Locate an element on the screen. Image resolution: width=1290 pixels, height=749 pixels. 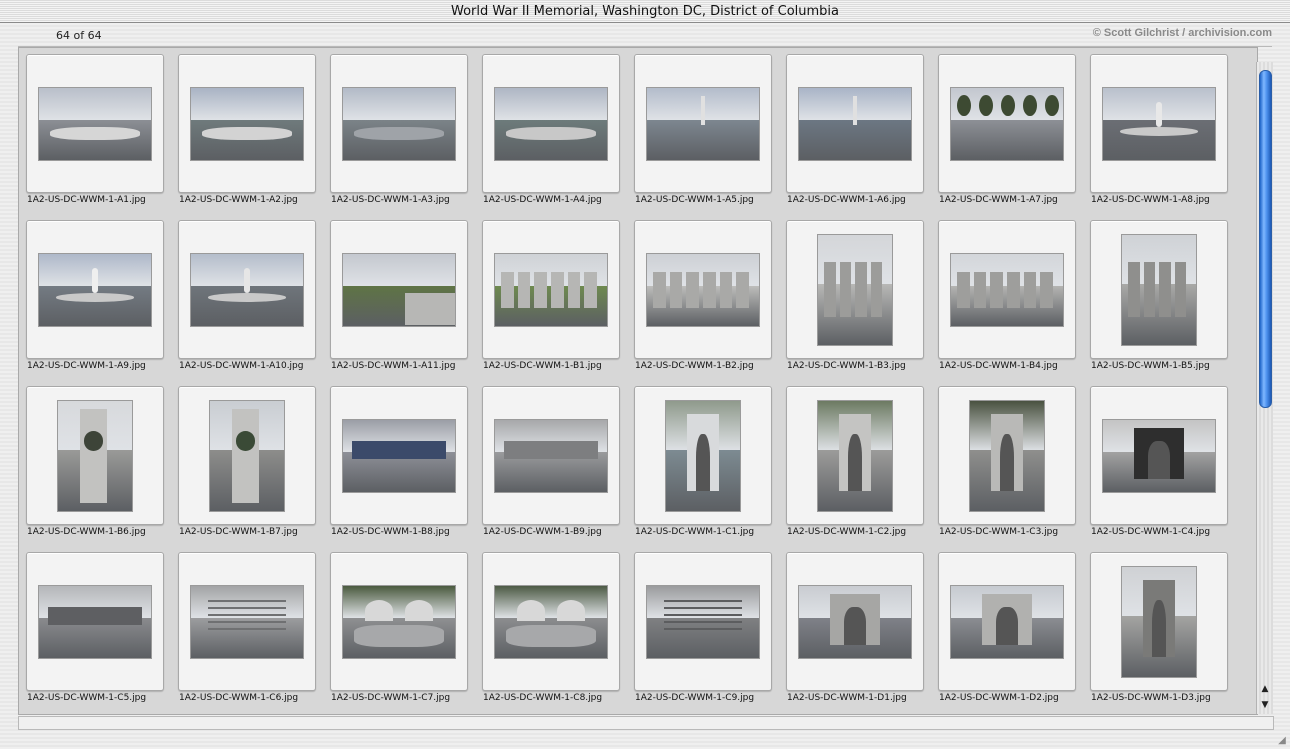
thumbnail-cell: 1A2-US-DC-WWM-1-D1.jpg is located at coordinates (854, 625).